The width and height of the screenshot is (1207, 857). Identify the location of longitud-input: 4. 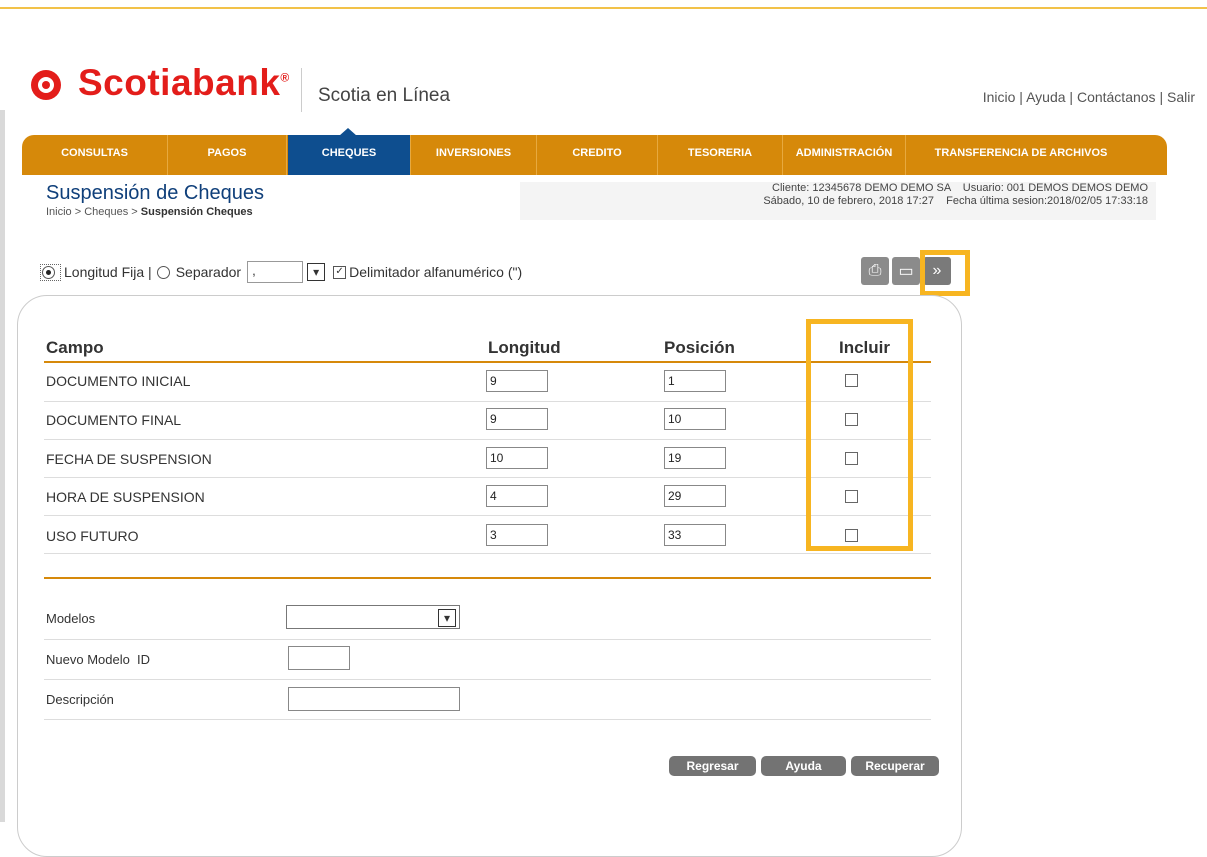
(517, 496).